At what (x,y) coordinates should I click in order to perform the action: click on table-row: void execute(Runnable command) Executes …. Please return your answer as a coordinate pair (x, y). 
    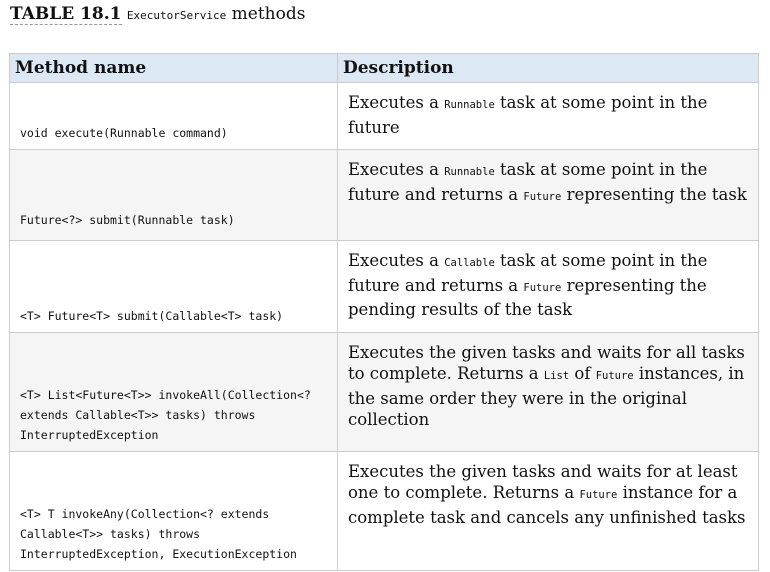
    Looking at the image, I should click on (384, 116).